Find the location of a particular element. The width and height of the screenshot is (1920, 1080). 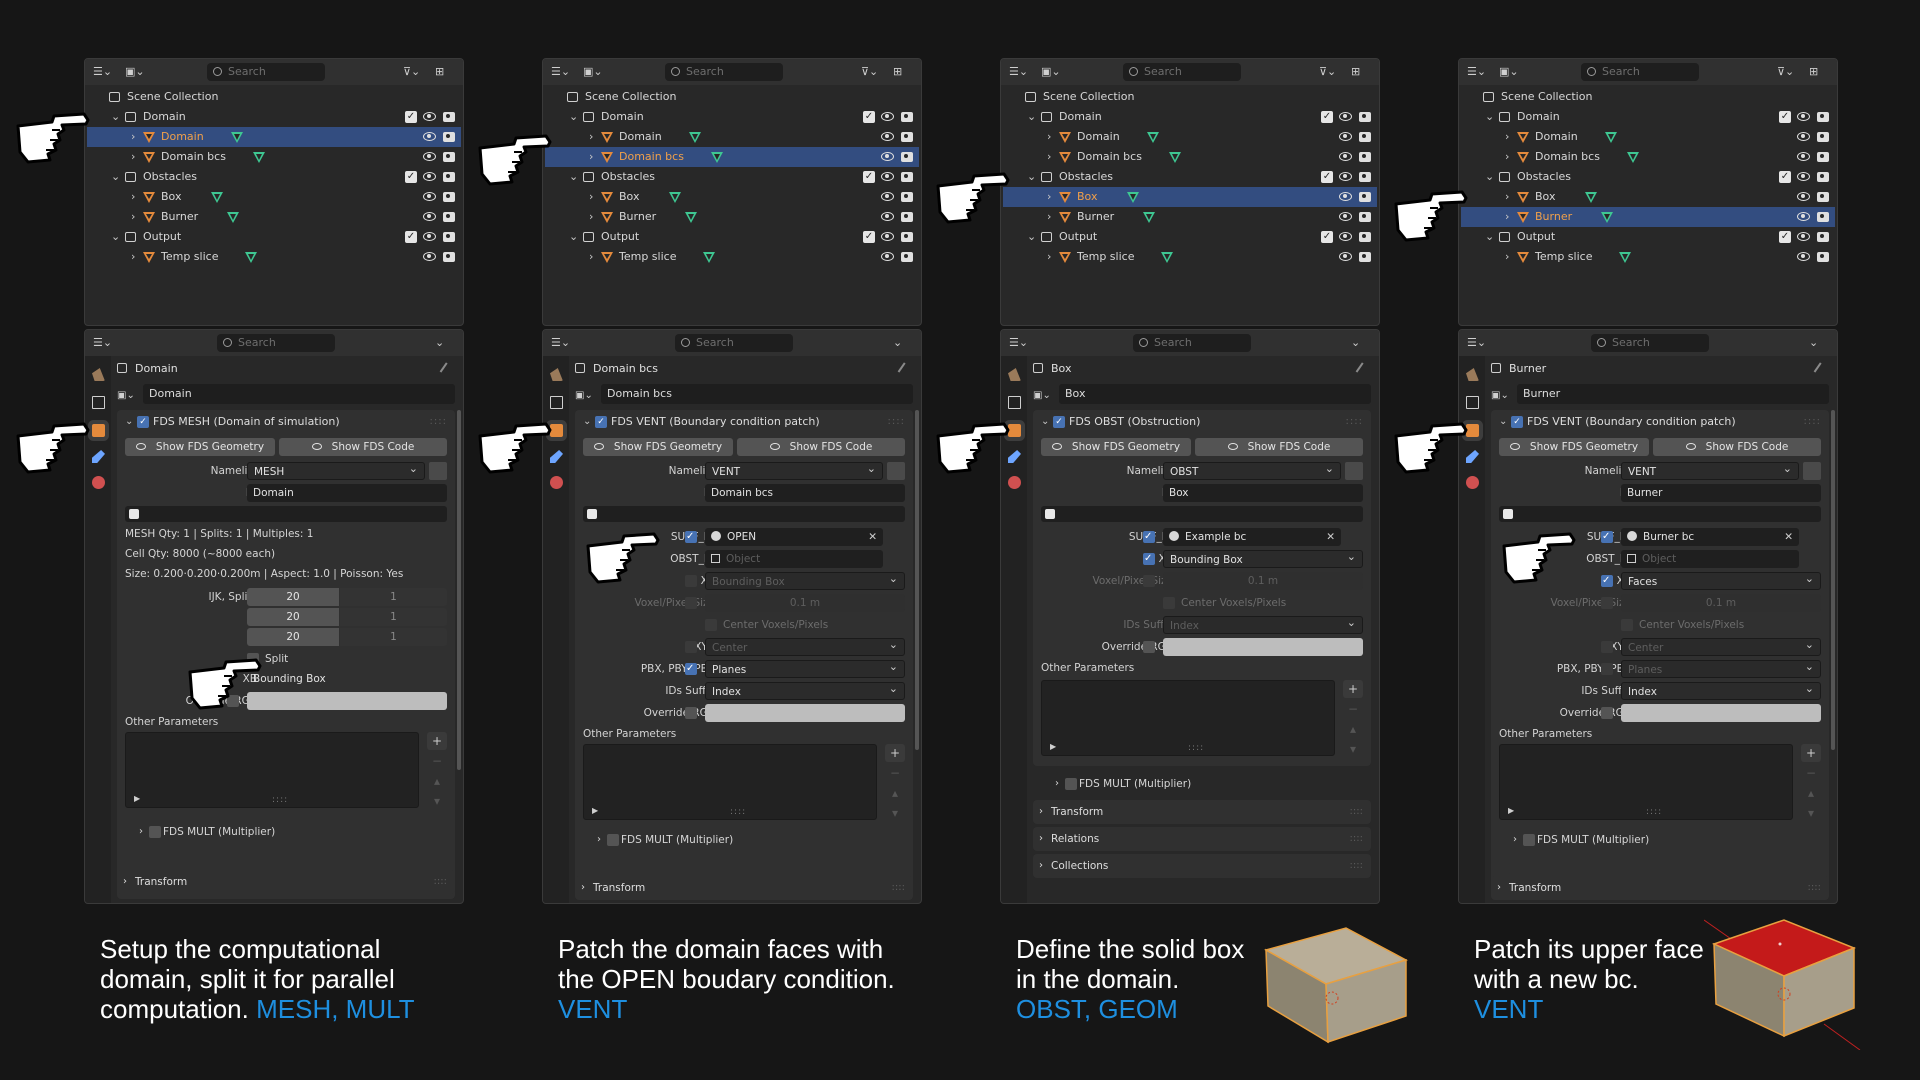

id-field: Burner is located at coordinates (1721, 493).